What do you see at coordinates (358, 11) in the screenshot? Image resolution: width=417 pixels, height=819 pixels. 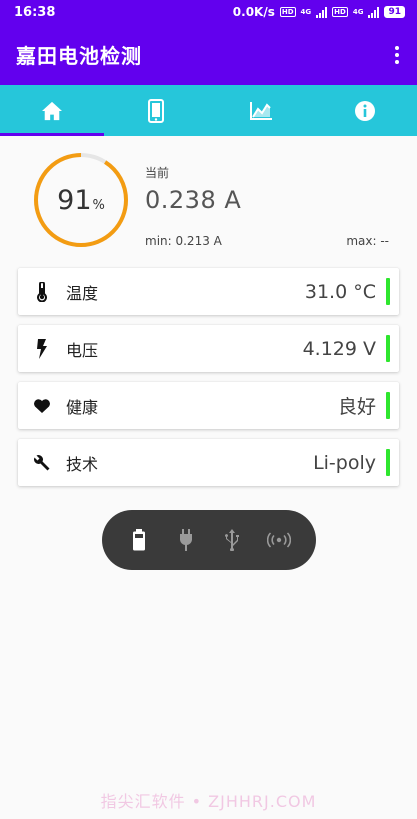 I see `net-type-badge-2: 4G` at bounding box center [358, 11].